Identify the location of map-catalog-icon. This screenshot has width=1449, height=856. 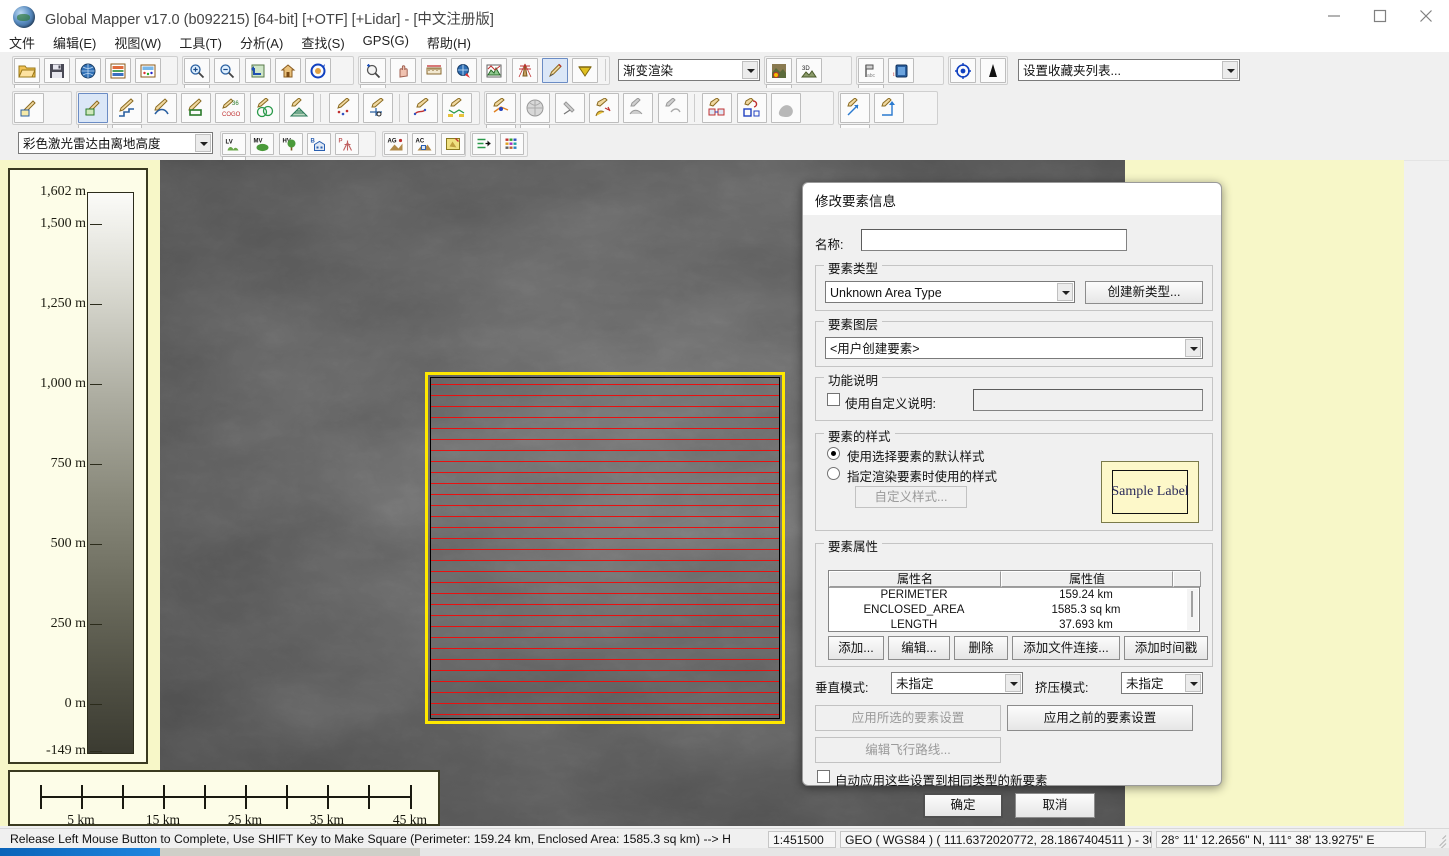
(148, 70).